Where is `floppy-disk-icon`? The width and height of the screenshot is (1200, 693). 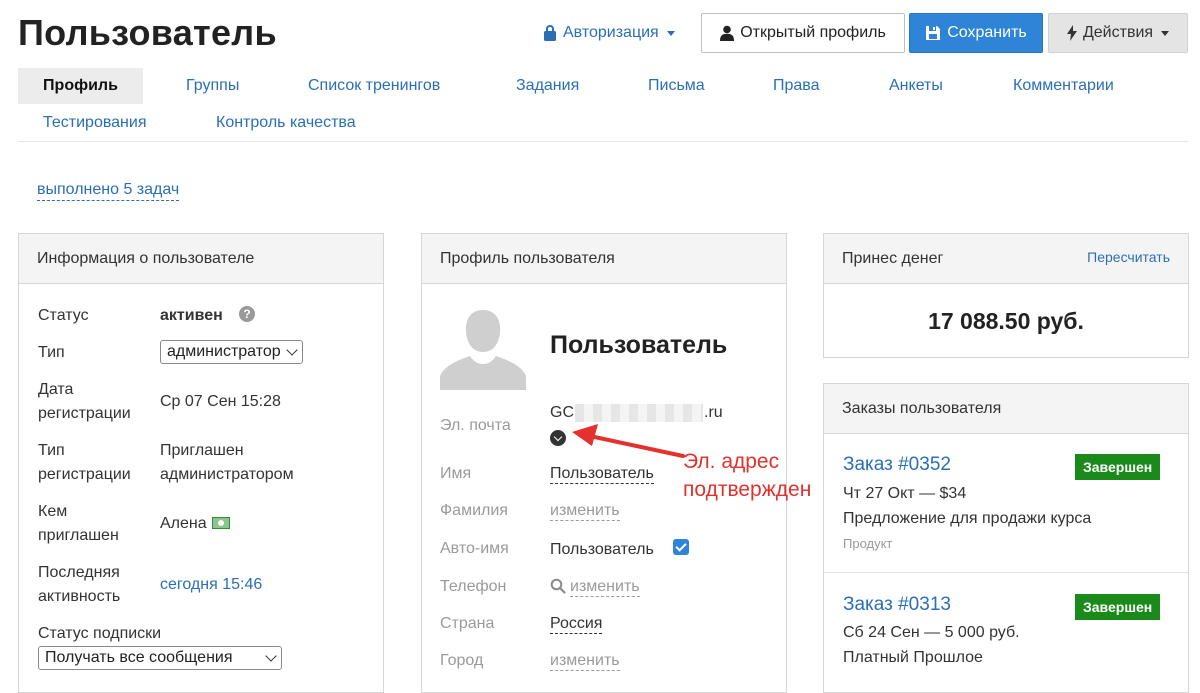
floppy-disk-icon is located at coordinates (933, 33).